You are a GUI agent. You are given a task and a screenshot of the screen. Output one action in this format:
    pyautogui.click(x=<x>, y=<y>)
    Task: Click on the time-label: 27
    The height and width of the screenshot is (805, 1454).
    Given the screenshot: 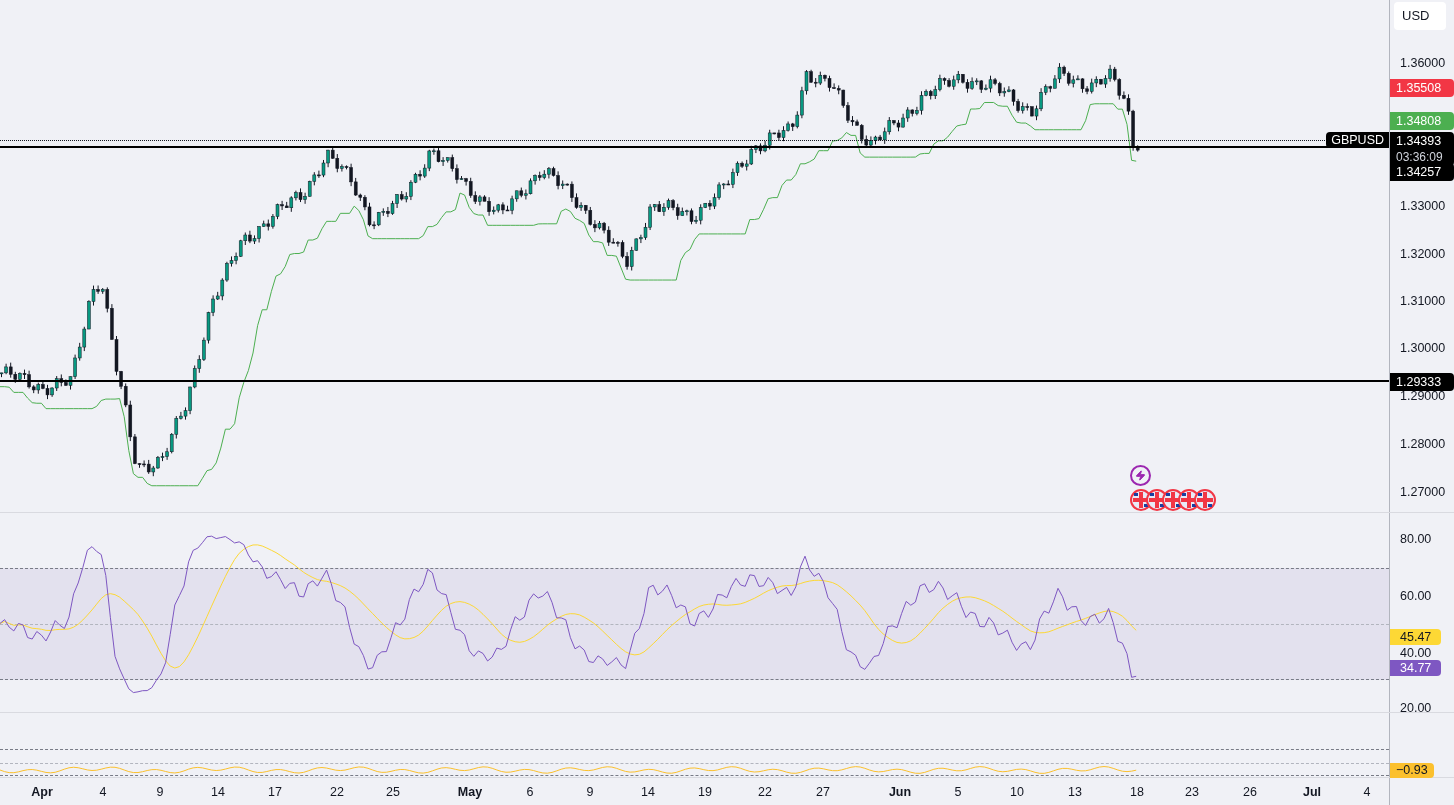 What is the action you would take?
    pyautogui.click(x=823, y=792)
    